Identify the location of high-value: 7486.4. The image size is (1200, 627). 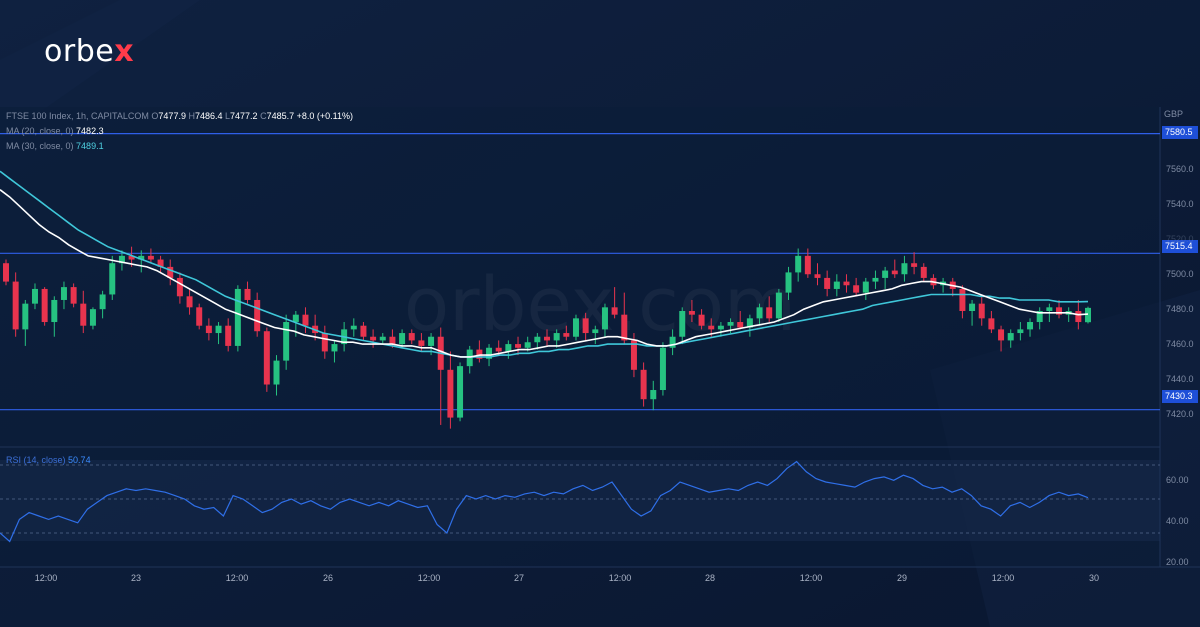
(208, 116).